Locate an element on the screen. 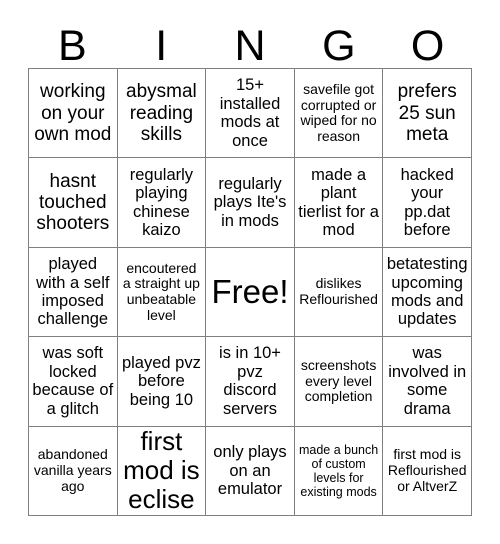 The height and width of the screenshot is (544, 500). bingo-cell-label: played with a self imposed challenge is located at coordinates (73, 292).